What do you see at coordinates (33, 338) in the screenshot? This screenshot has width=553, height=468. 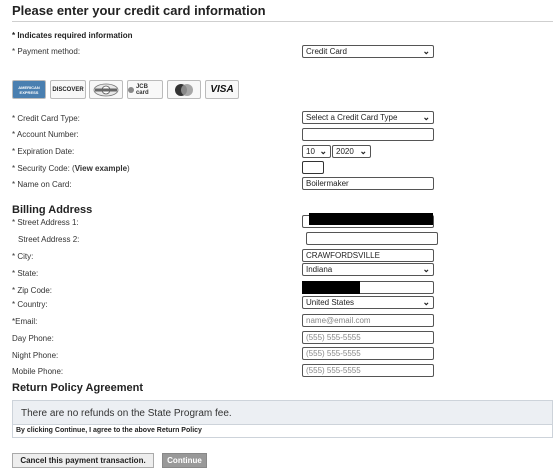 I see `day-phone-label: Day Phone:` at bounding box center [33, 338].